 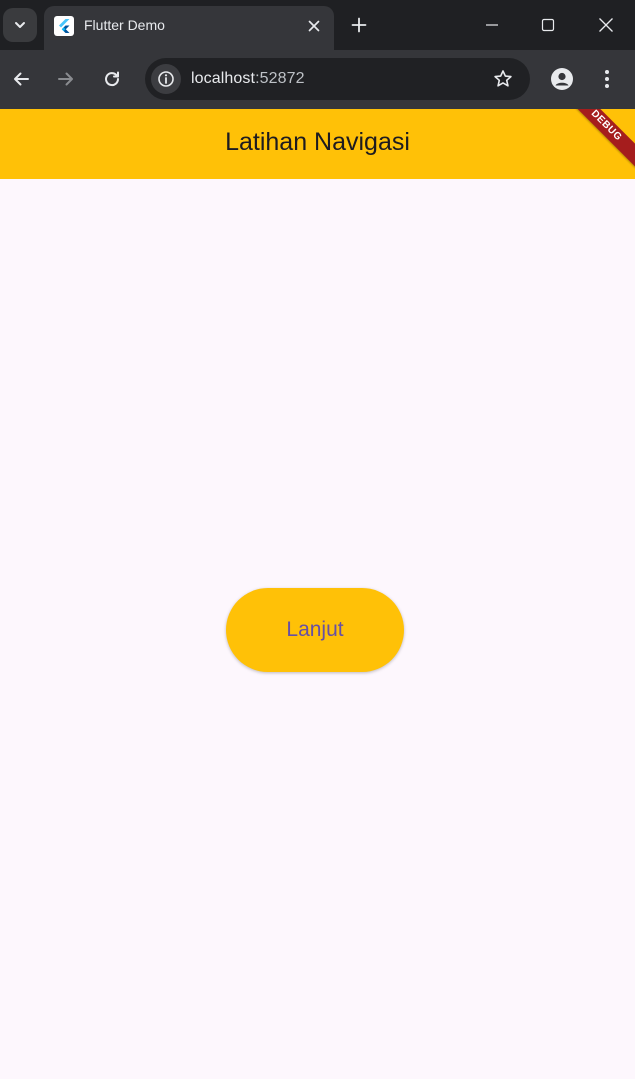 I want to click on reload-icon, so click(x=112, y=79).